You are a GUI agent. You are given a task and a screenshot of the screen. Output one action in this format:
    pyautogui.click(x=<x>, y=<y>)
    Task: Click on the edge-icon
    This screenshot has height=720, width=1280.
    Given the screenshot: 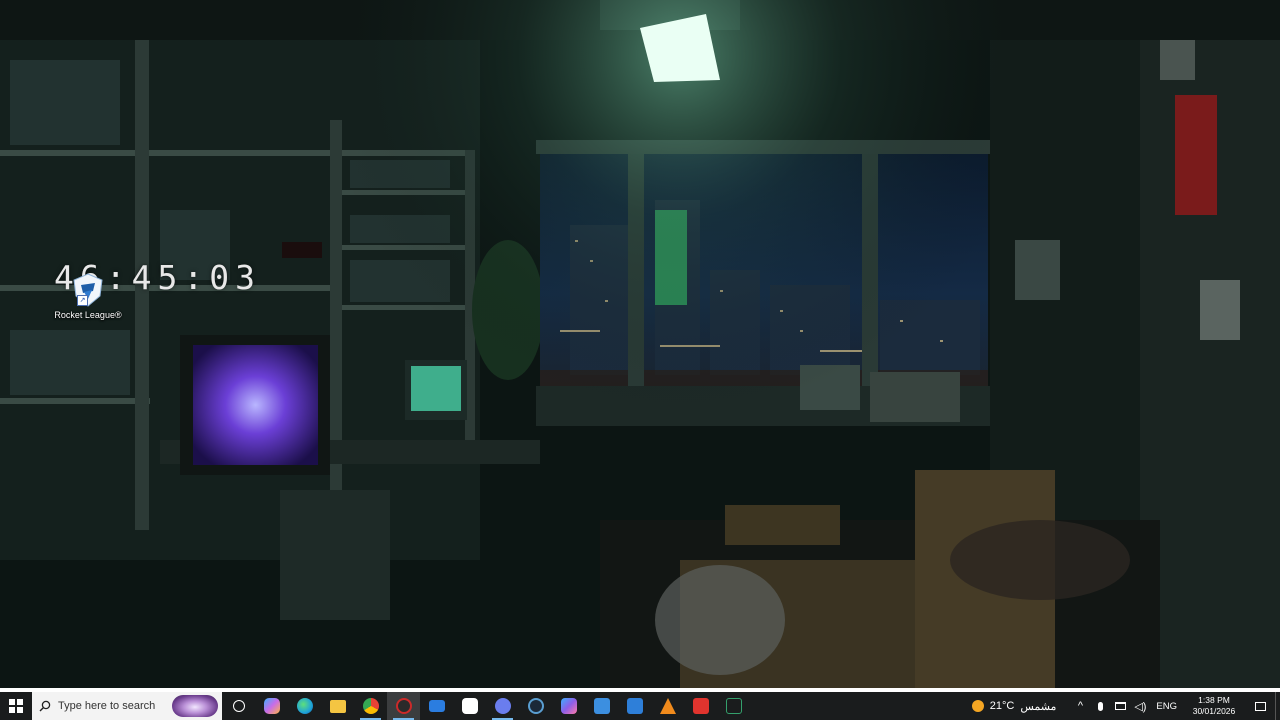 What is the action you would take?
    pyautogui.click(x=304, y=706)
    